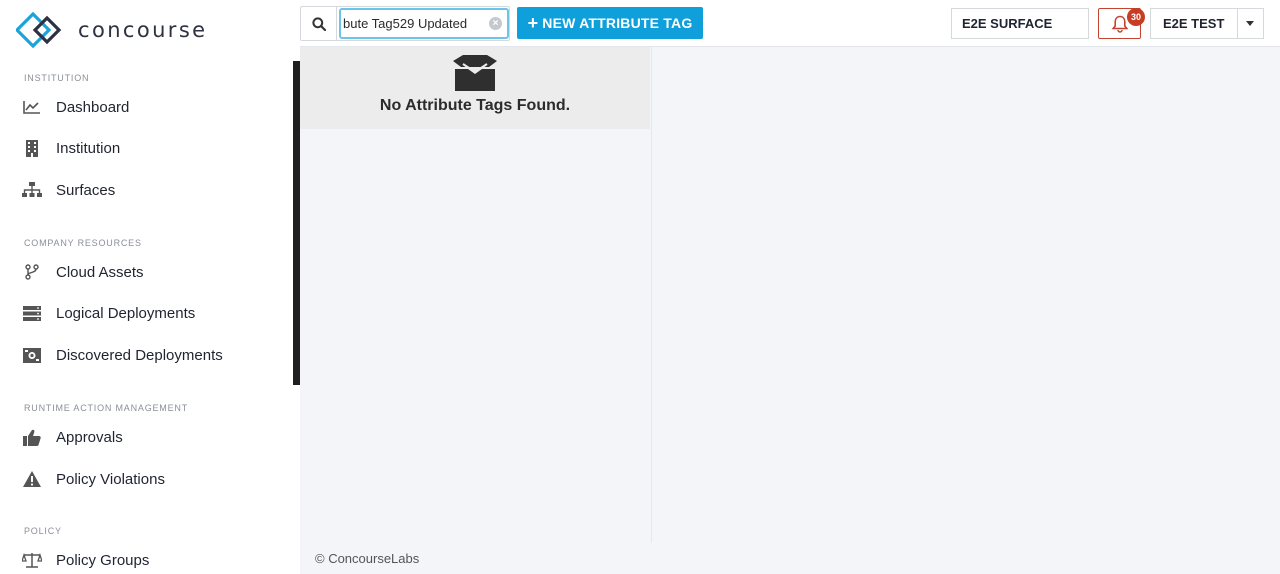 The height and width of the screenshot is (574, 1280). What do you see at coordinates (143, 30) in the screenshot?
I see `brand-name: concourse` at bounding box center [143, 30].